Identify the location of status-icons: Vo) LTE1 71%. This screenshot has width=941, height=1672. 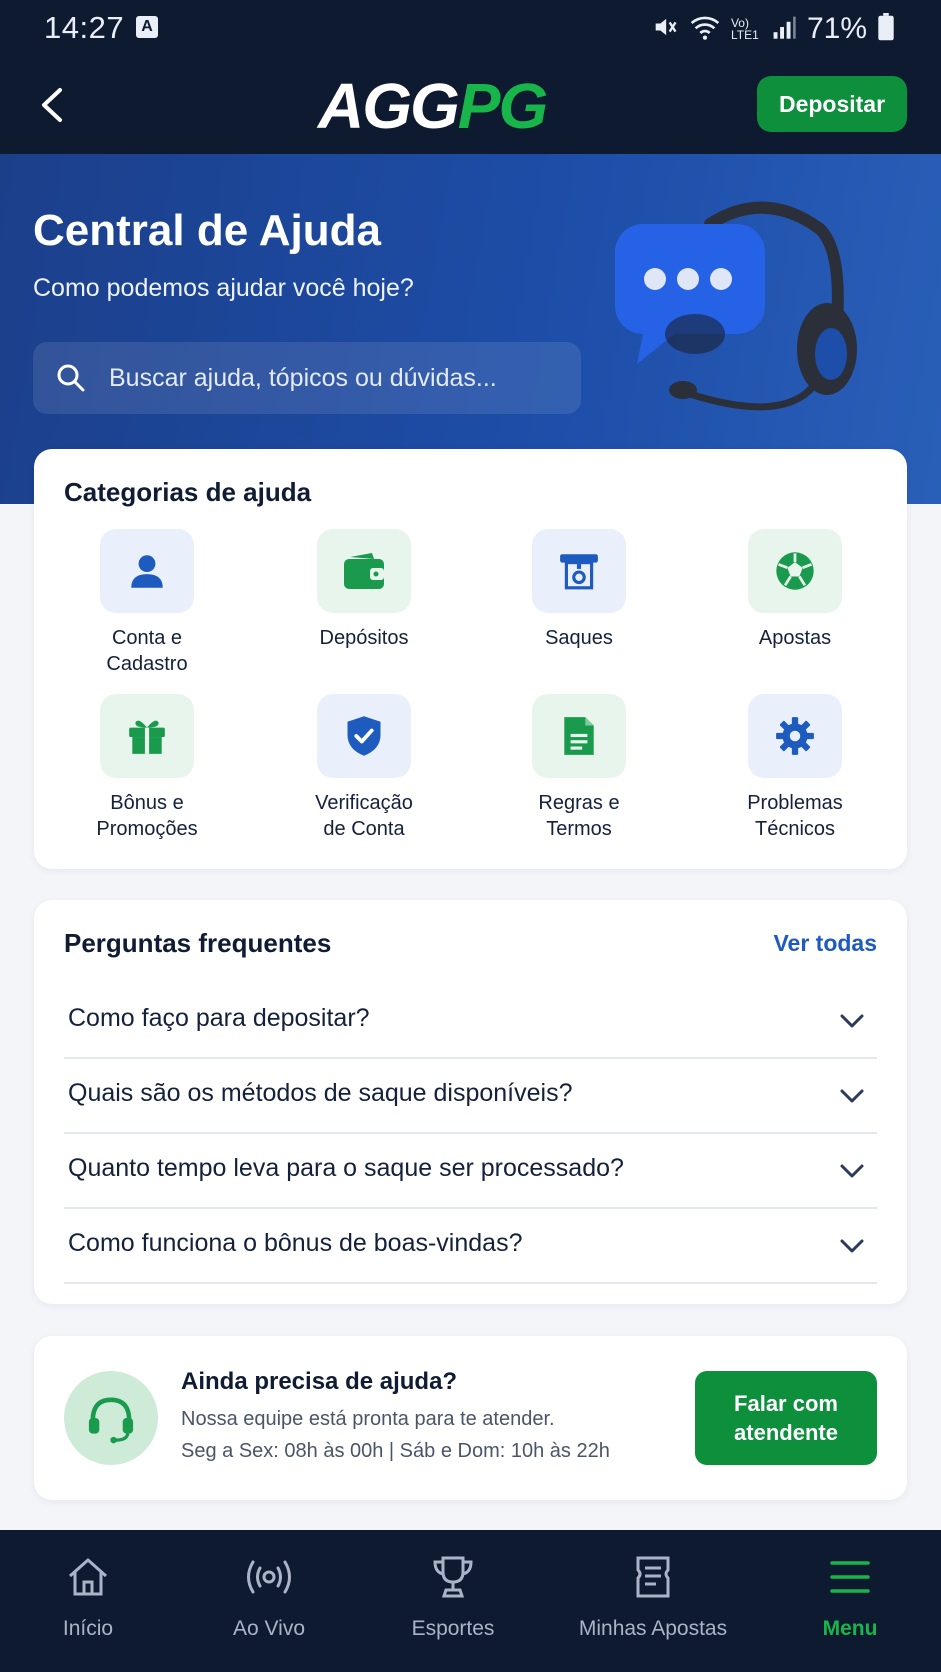
(773, 29).